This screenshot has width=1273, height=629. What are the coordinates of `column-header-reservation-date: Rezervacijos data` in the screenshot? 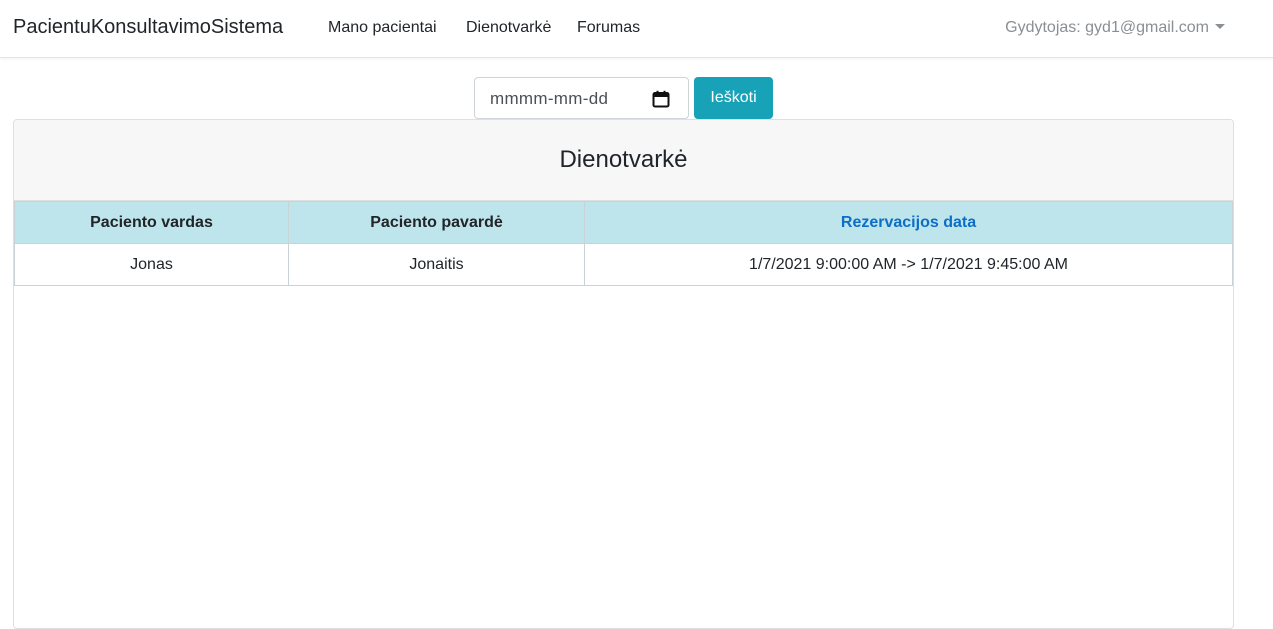 It's located at (908, 222).